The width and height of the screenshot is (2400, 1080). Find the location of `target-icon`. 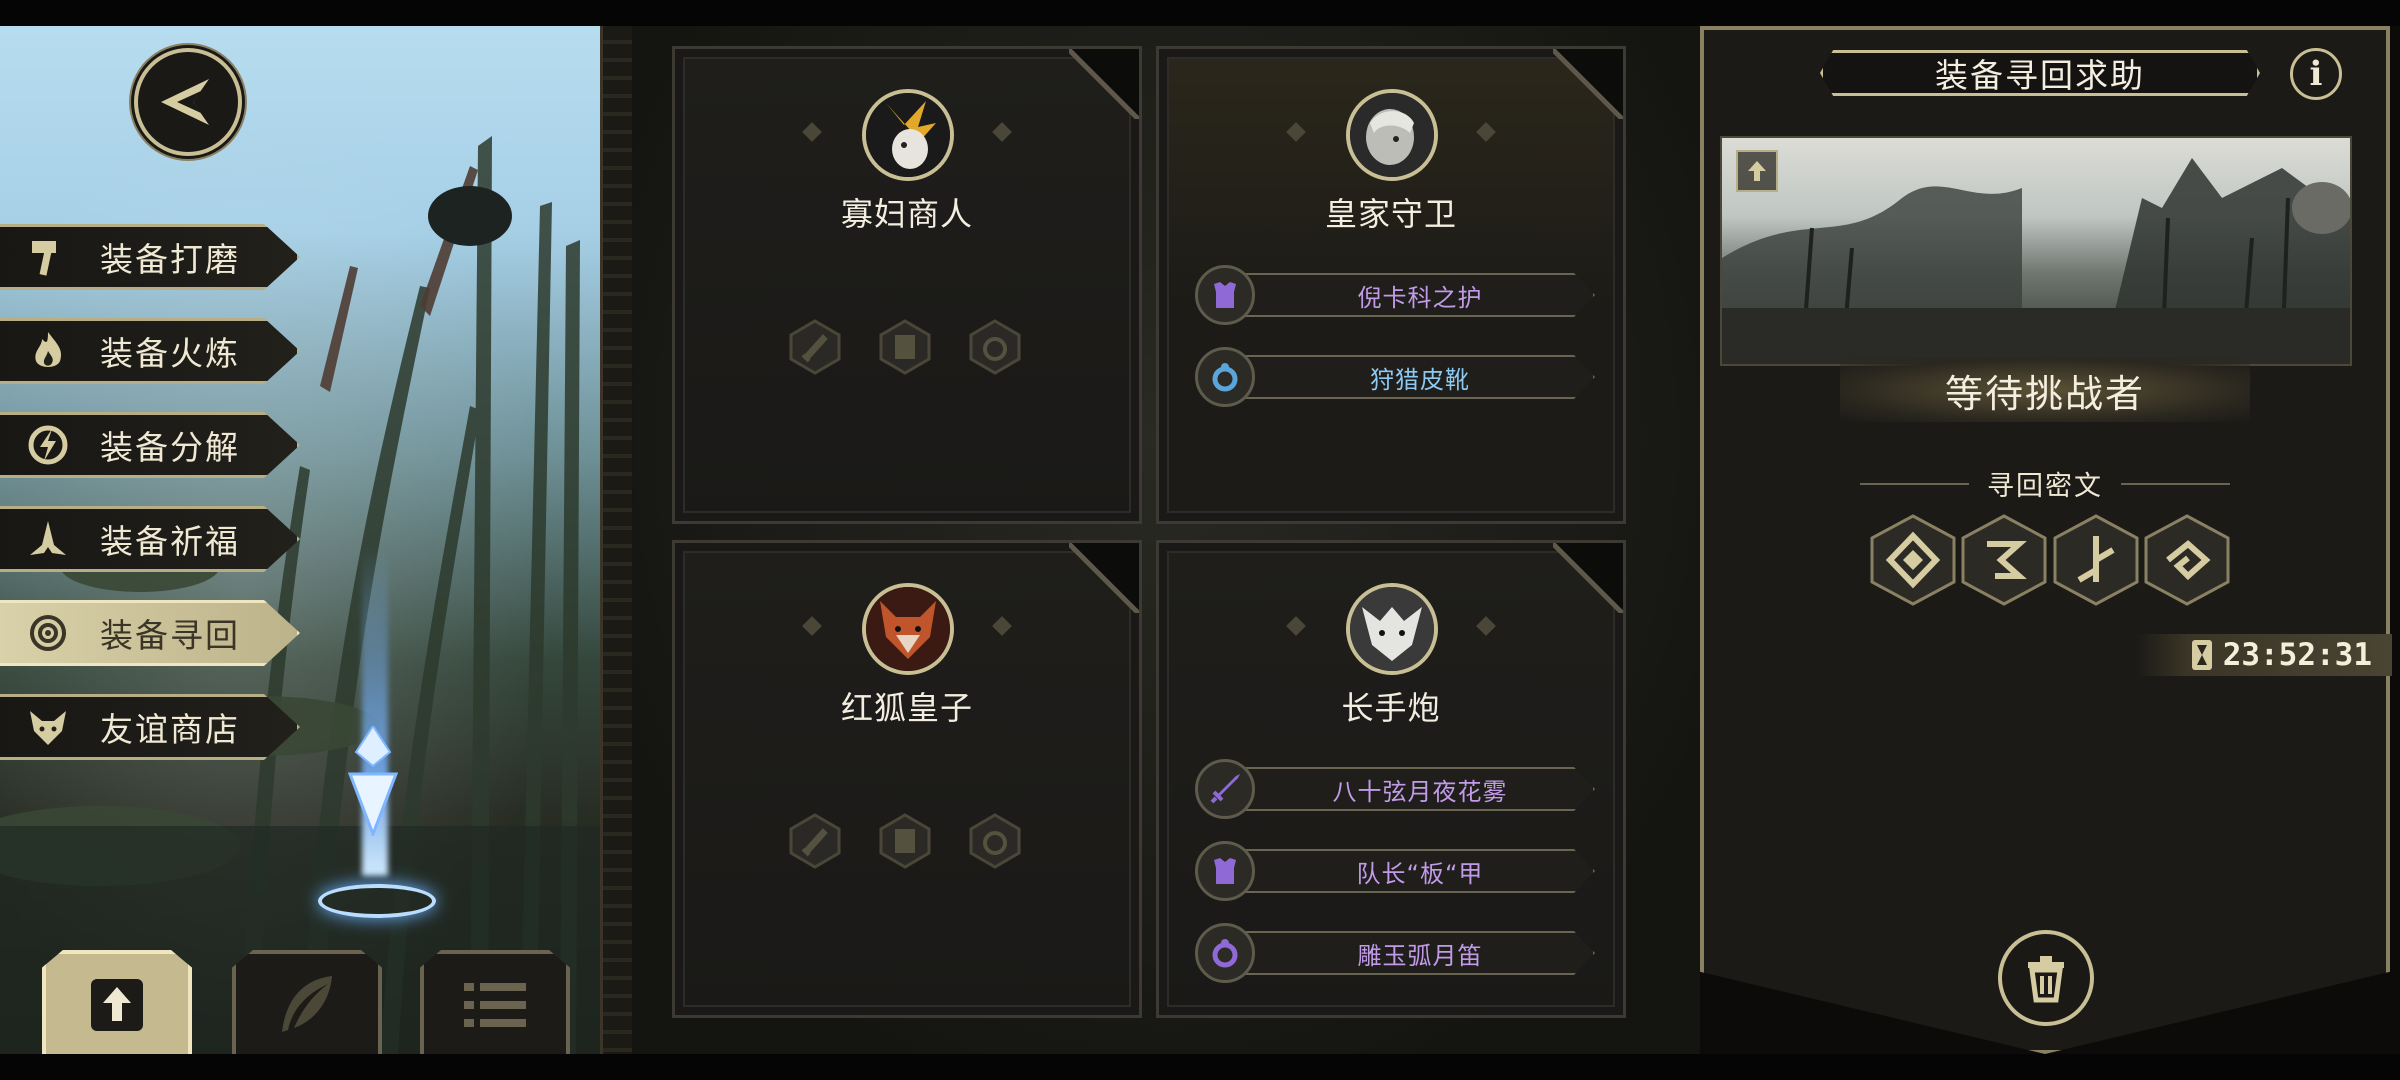

target-icon is located at coordinates (48, 633).